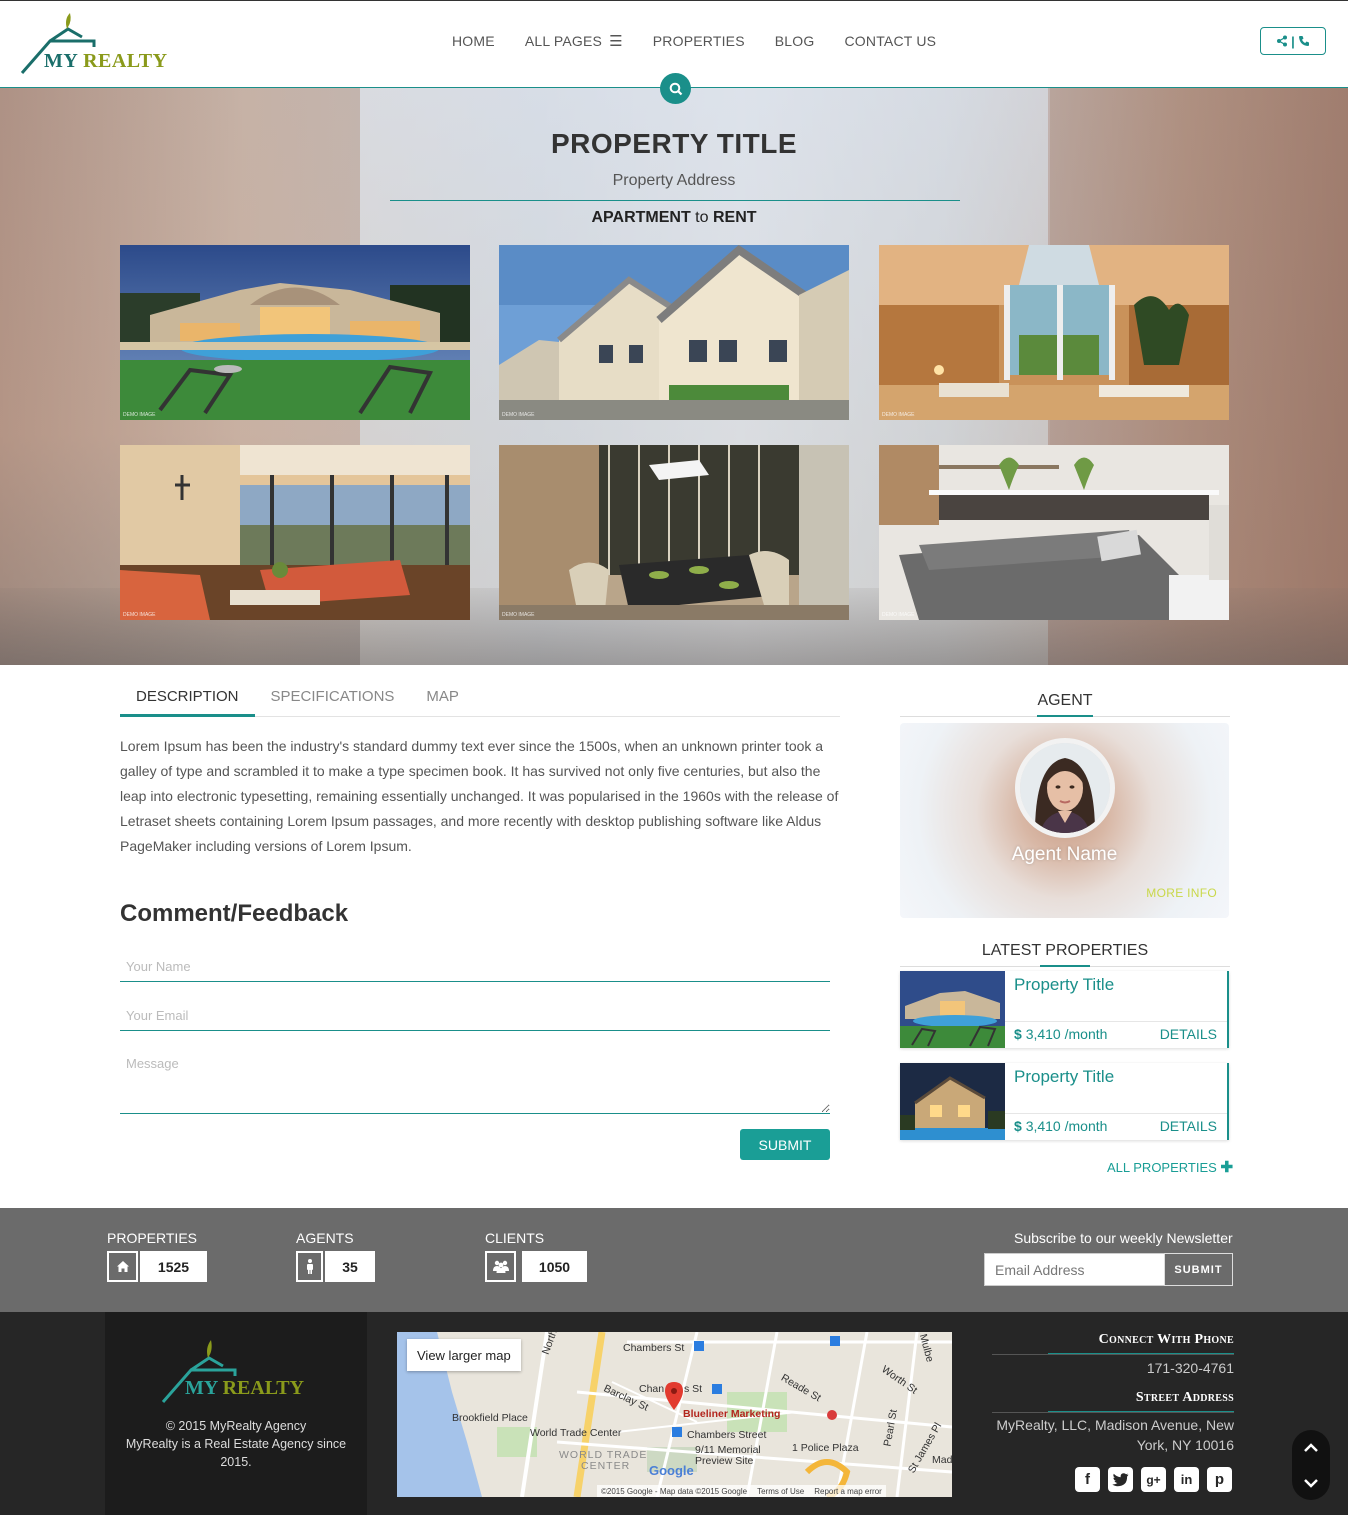 Image resolution: width=1348 pixels, height=1515 pixels. I want to click on stat-clients-value: 1050, so click(554, 1266).